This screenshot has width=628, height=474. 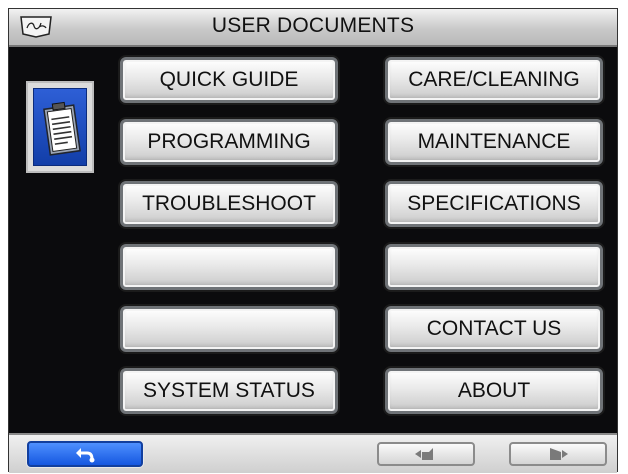 What do you see at coordinates (313, 453) in the screenshot?
I see `footer-bar` at bounding box center [313, 453].